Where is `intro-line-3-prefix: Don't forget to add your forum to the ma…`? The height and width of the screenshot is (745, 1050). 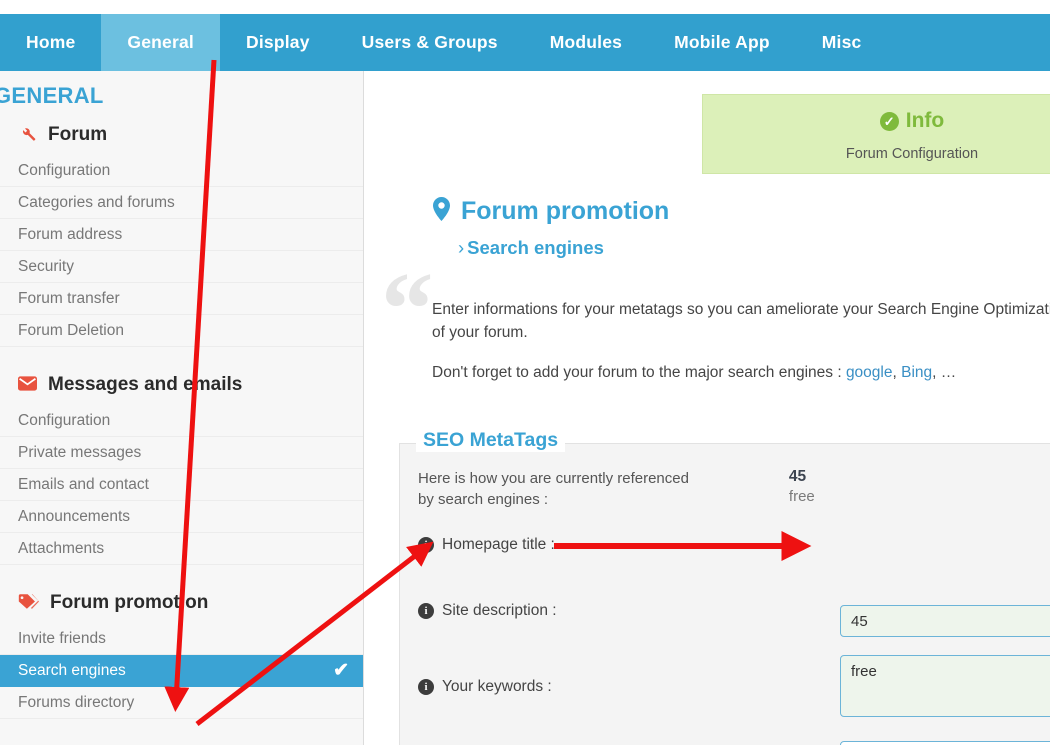 intro-line-3-prefix: Don't forget to add your forum to the ma… is located at coordinates (639, 372).